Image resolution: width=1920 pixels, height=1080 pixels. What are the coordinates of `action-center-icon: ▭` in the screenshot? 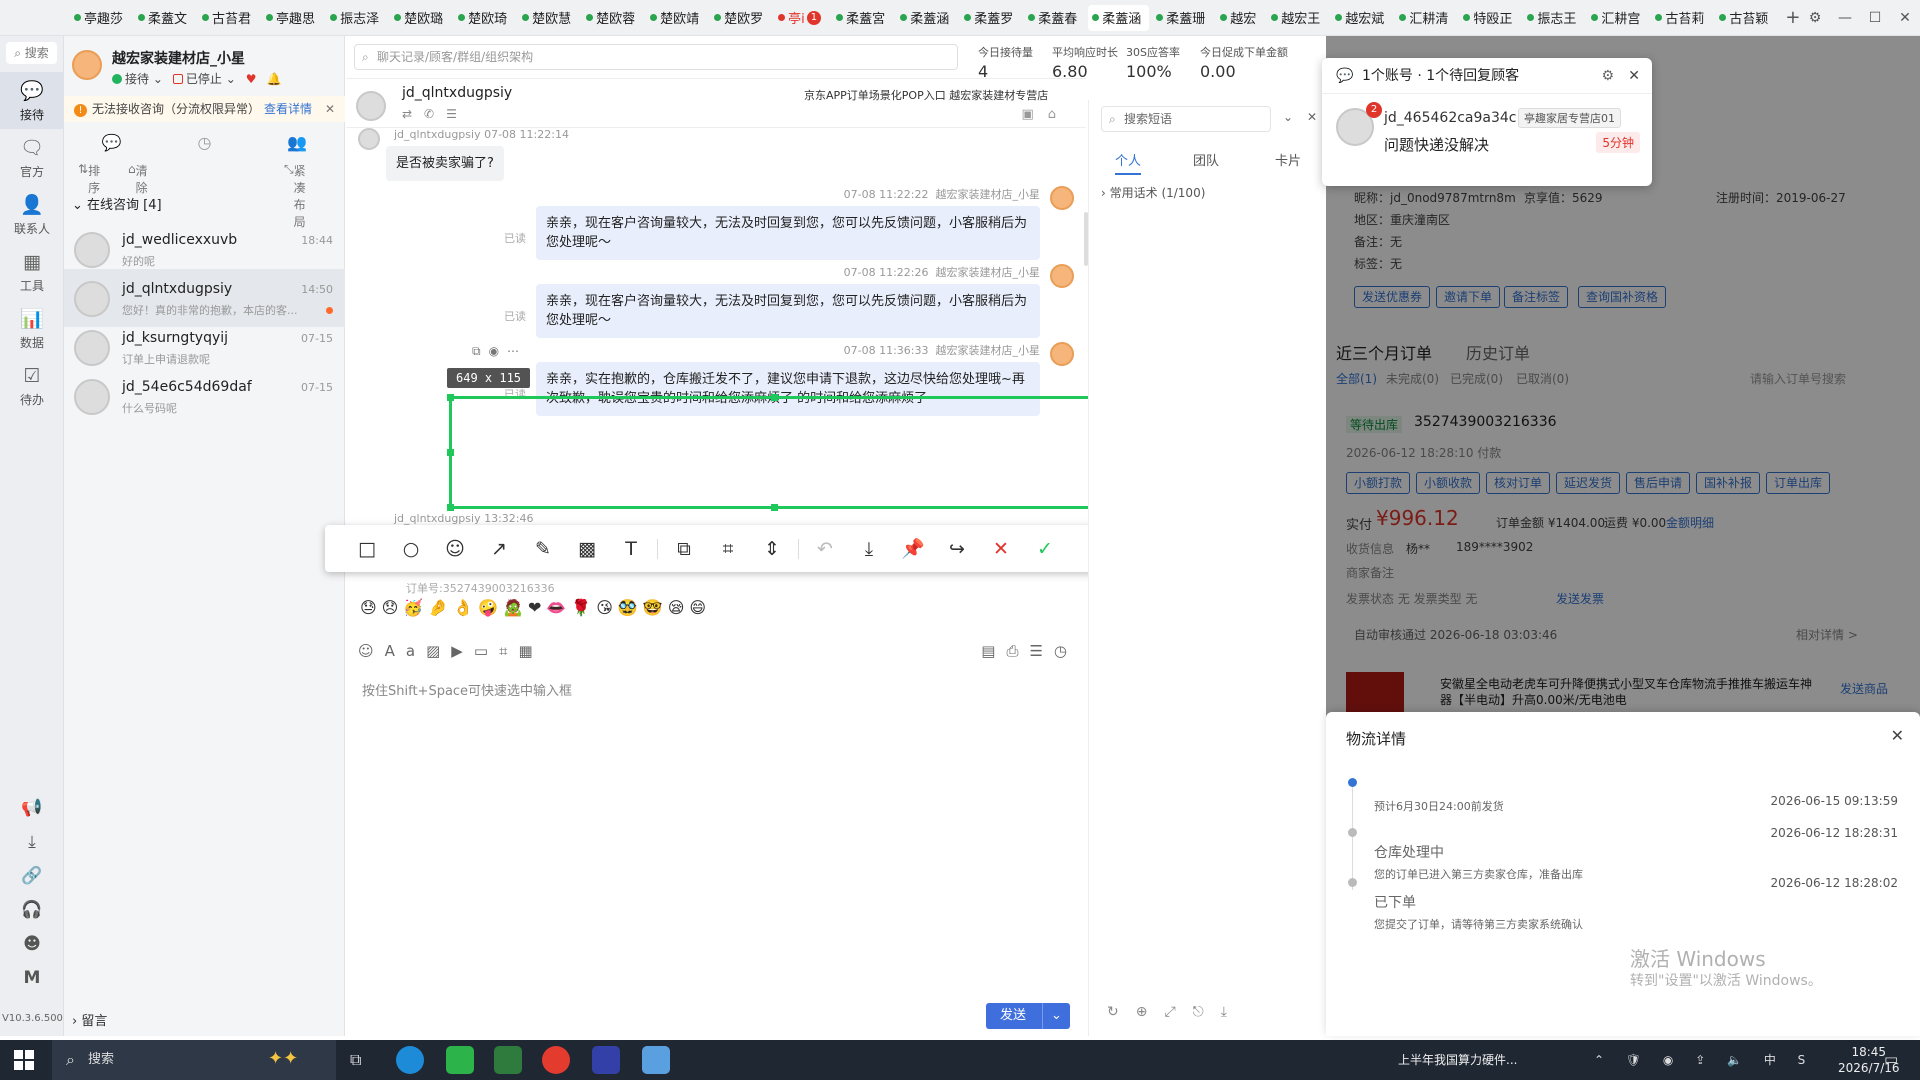 It's located at (1891, 1059).